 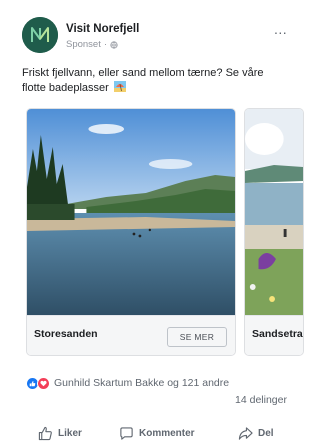 What do you see at coordinates (102, 29) in the screenshot?
I see `page-name-link: Visit Norefjell` at bounding box center [102, 29].